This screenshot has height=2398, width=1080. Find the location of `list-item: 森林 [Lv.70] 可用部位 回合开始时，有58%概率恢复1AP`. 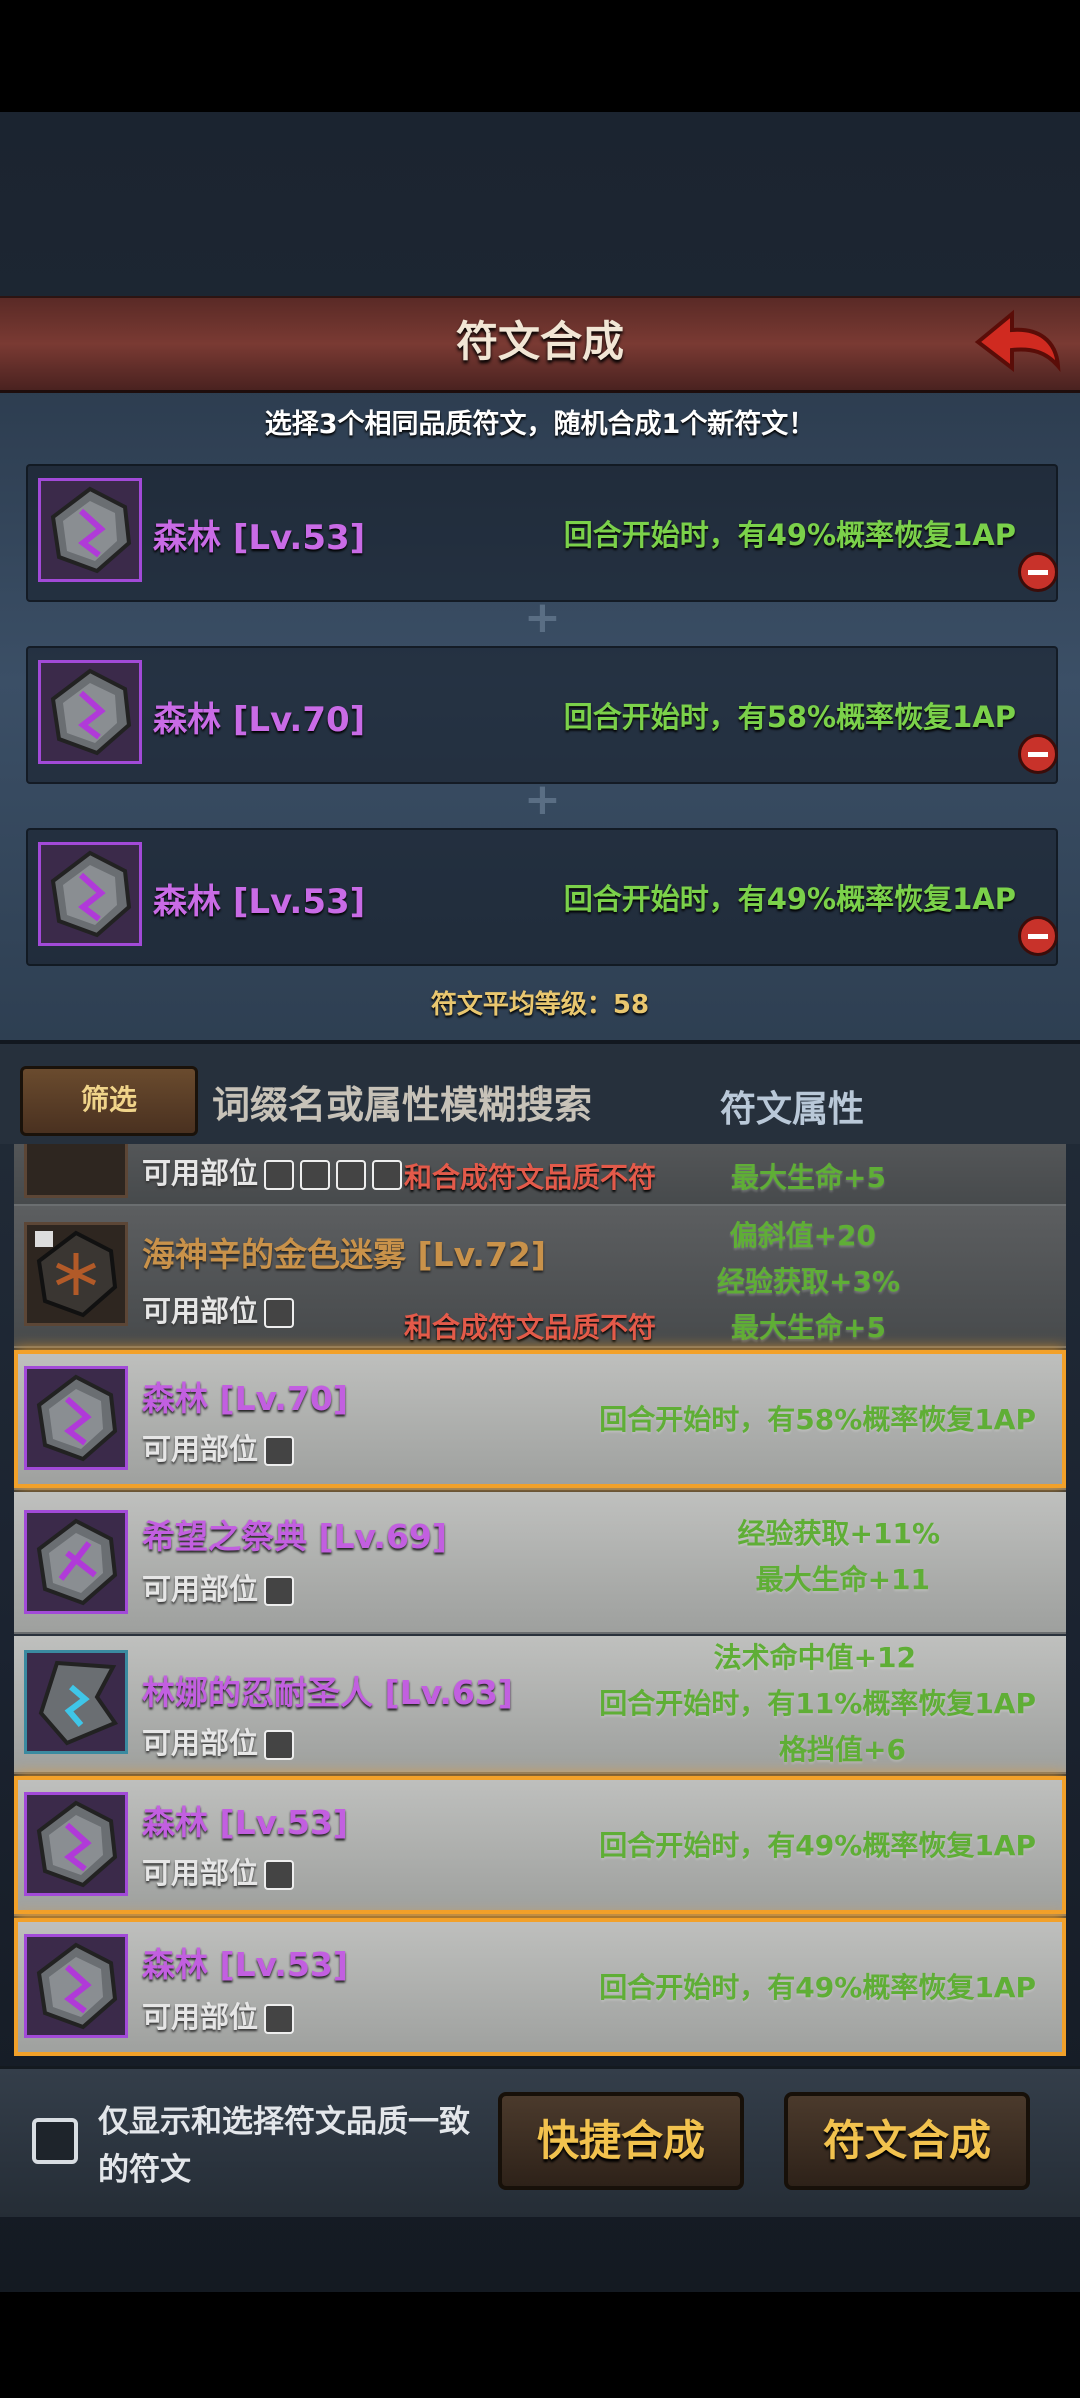

list-item: 森林 [Lv.70] 可用部位 回合开始时，有58%概率恢复1AP is located at coordinates (540, 1420).